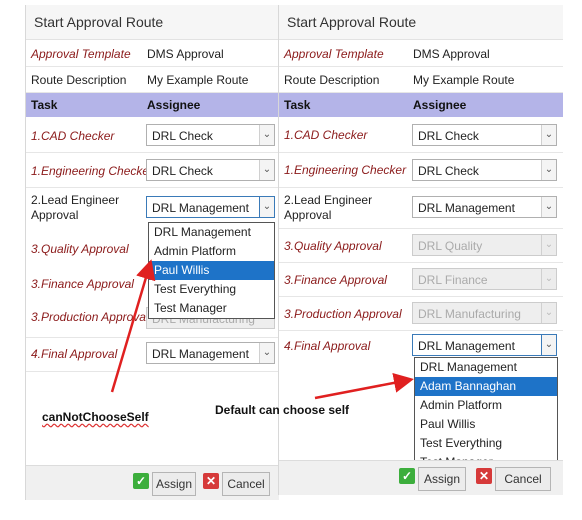 The width and height of the screenshot is (582, 520). What do you see at coordinates (95, 417) in the screenshot?
I see `annotation-left: canNotChooseSelf` at bounding box center [95, 417].